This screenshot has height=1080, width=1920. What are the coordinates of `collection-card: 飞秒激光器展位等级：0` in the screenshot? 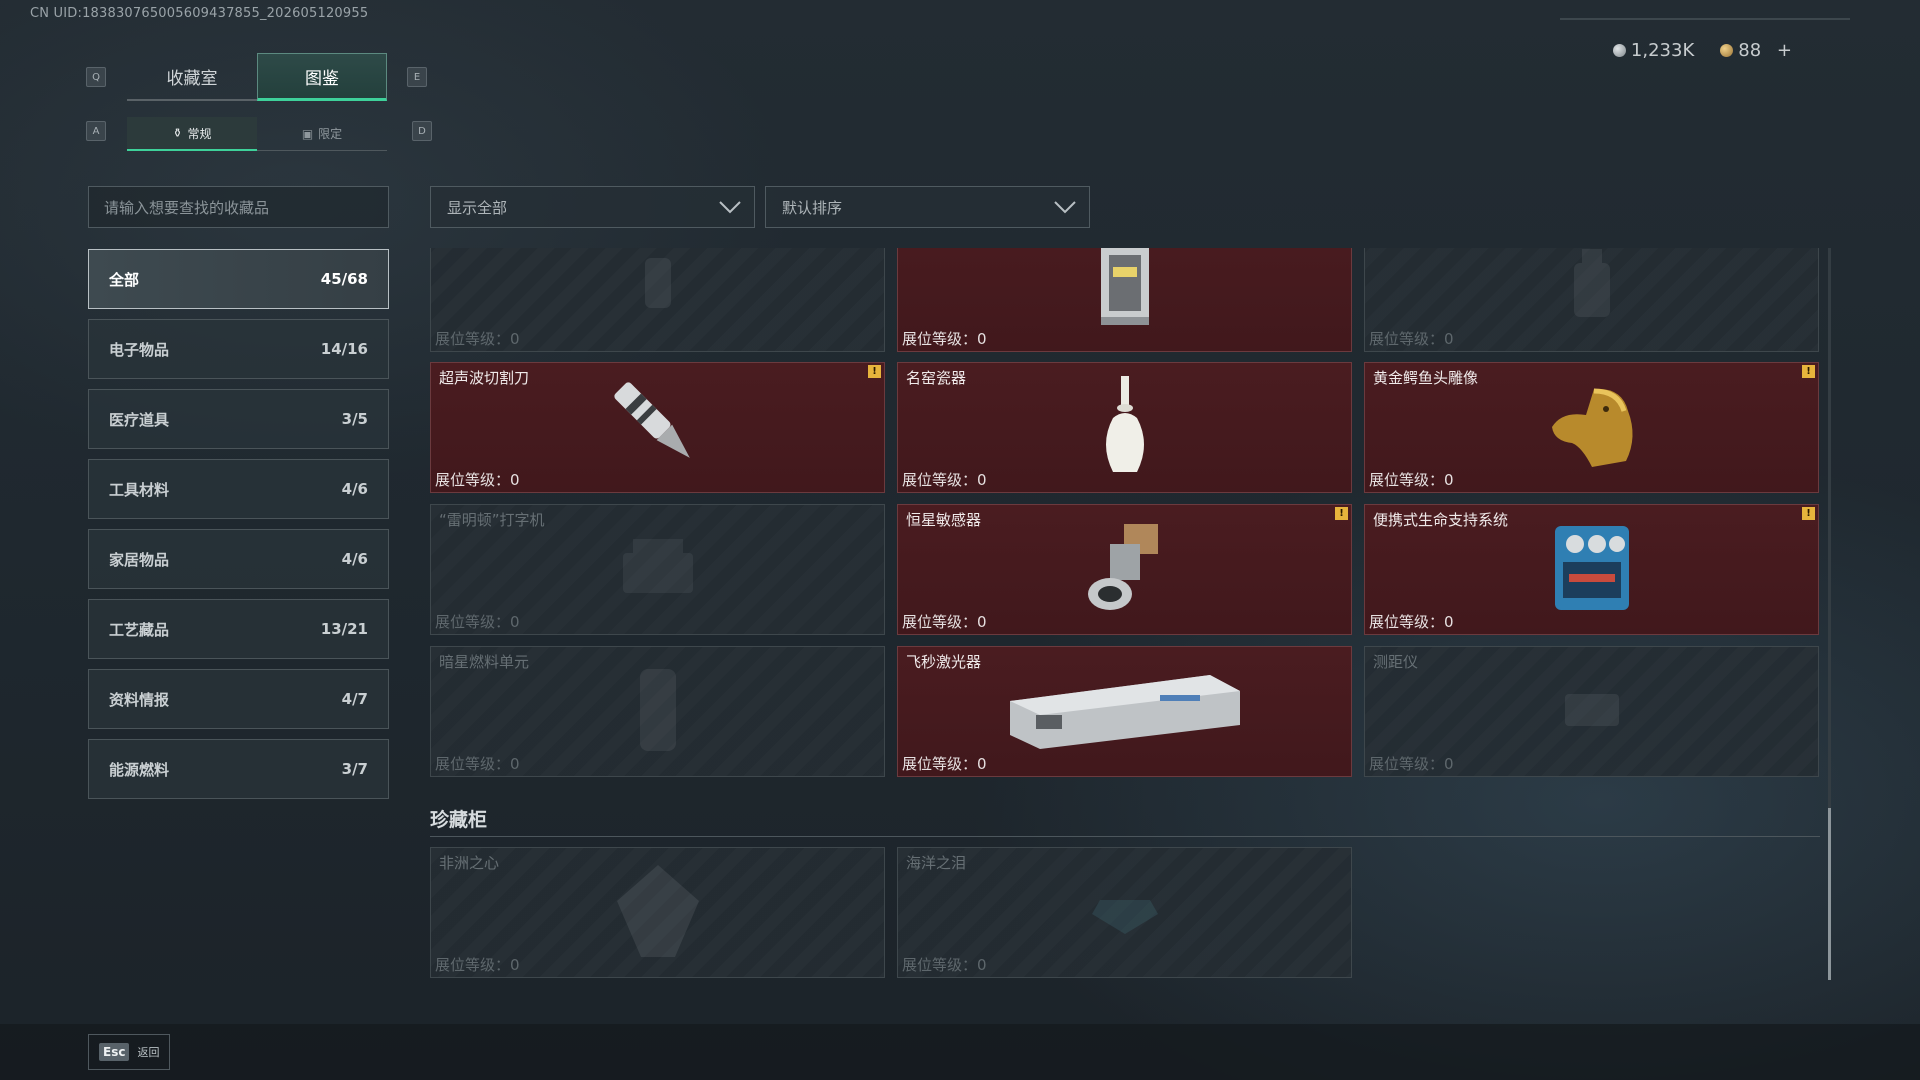 It's located at (1124, 711).